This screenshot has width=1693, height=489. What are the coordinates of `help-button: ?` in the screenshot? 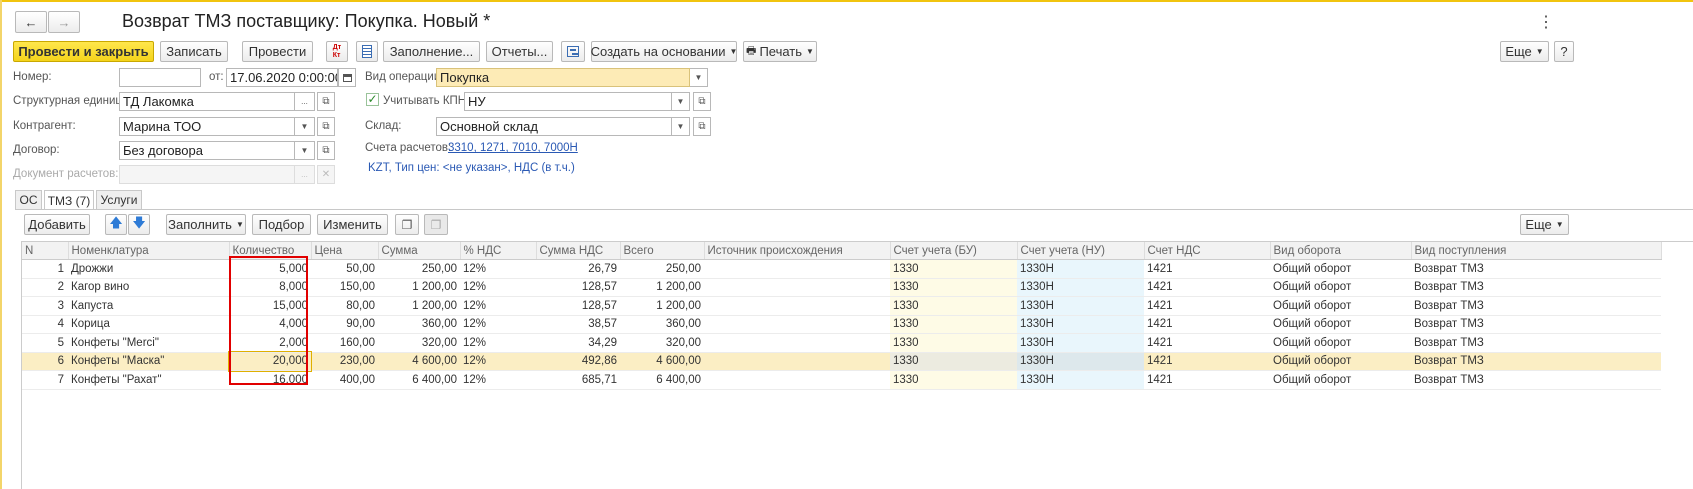 It's located at (1564, 51).